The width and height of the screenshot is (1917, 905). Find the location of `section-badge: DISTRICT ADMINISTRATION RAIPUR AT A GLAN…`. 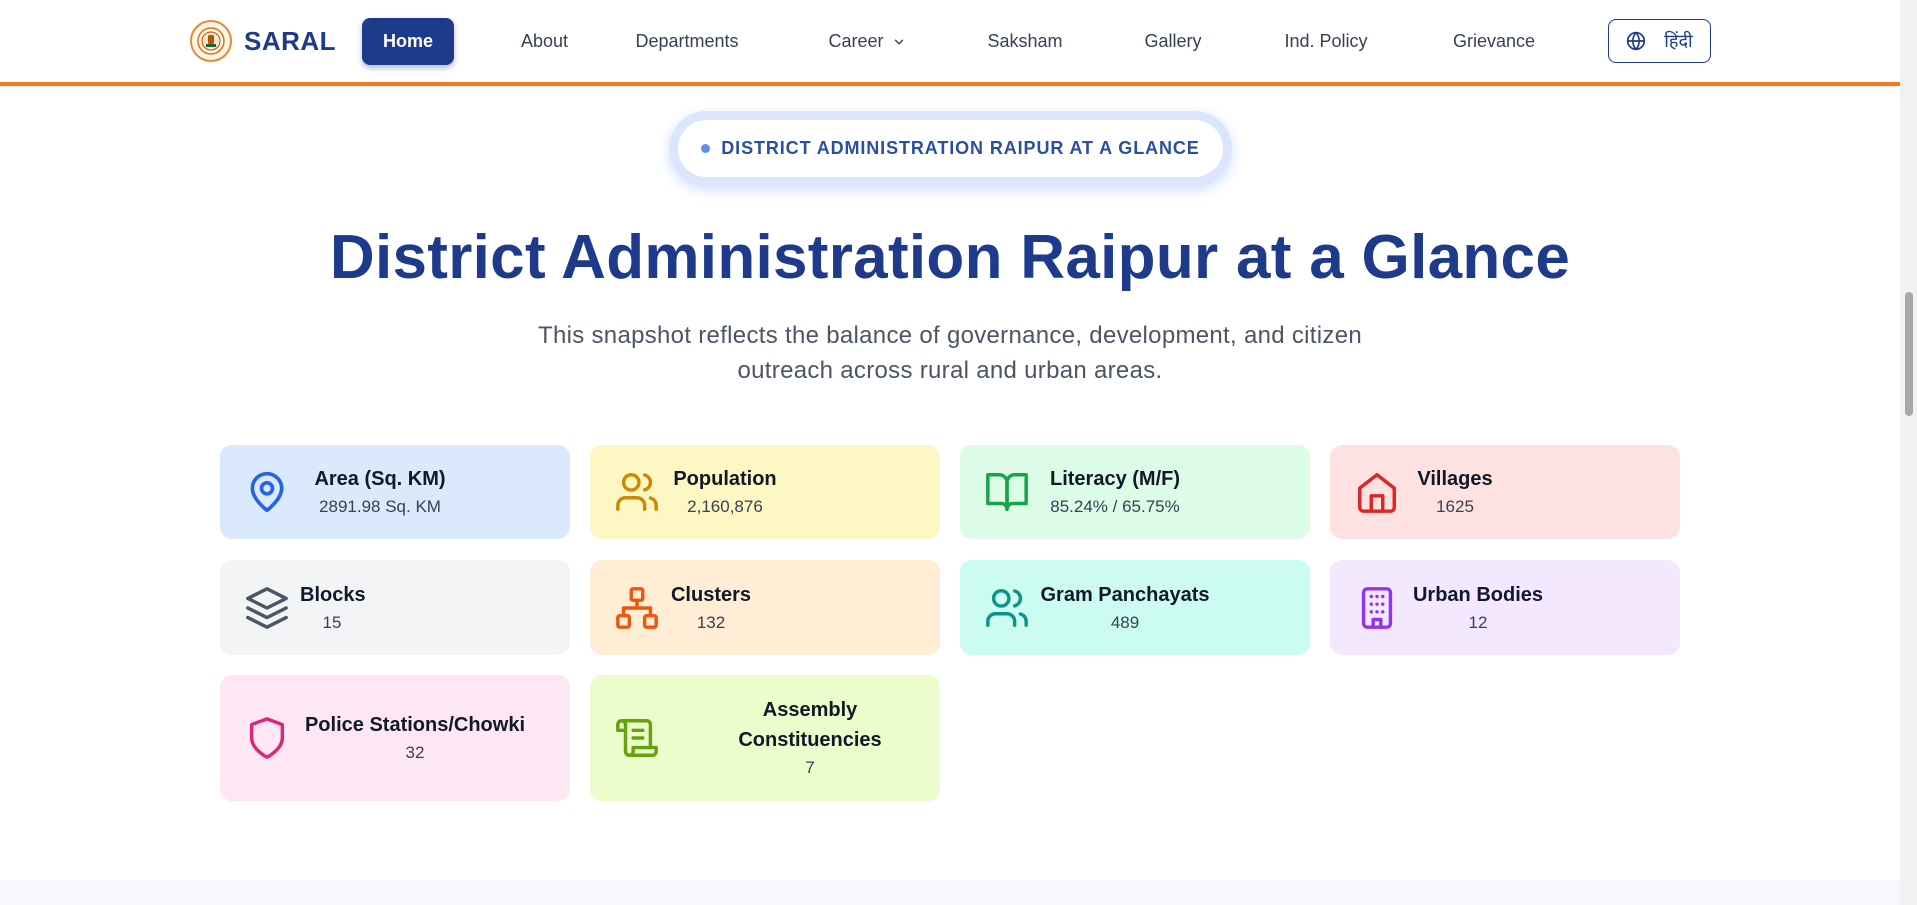

section-badge: DISTRICT ADMINISTRATION RAIPUR AT A GLAN… is located at coordinates (950, 148).